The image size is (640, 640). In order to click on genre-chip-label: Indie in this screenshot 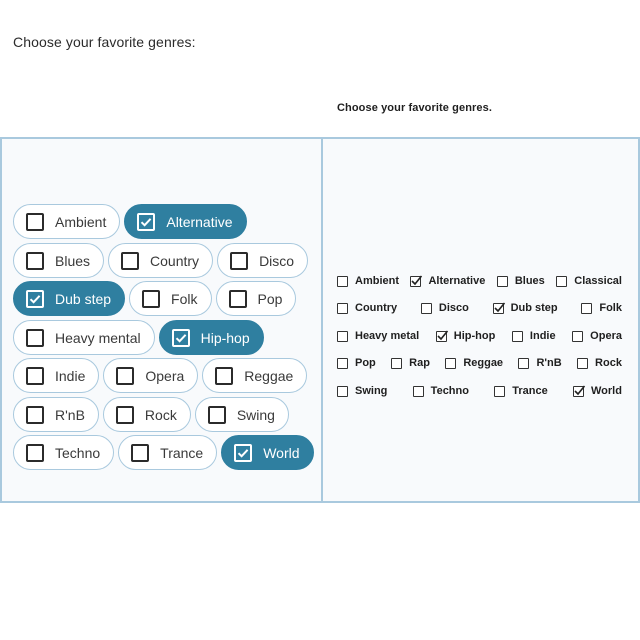, I will do `click(70, 375)`.